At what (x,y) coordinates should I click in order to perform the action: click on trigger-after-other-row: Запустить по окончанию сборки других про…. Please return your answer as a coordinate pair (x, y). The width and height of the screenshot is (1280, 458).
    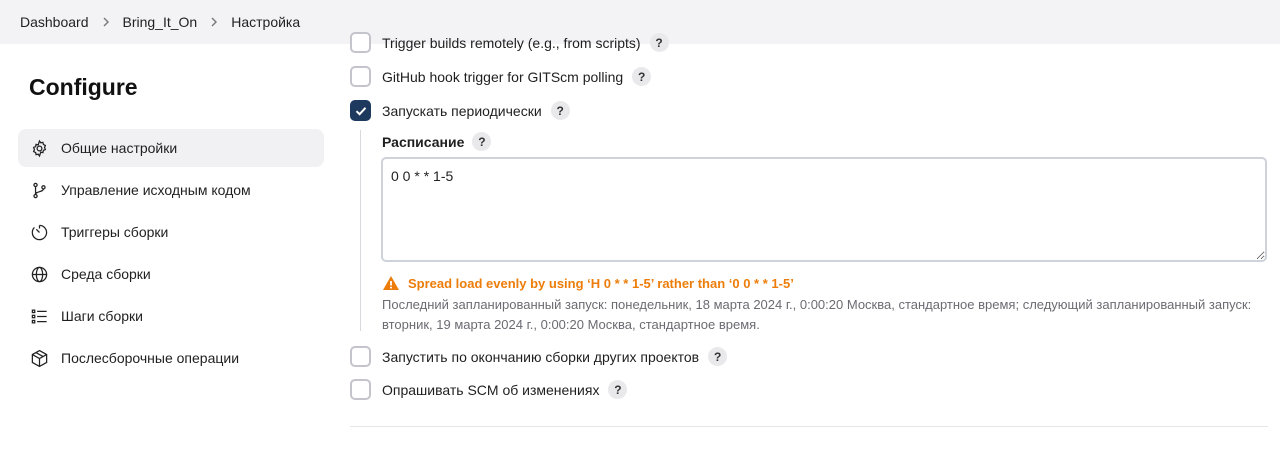
    Looking at the image, I should click on (539, 356).